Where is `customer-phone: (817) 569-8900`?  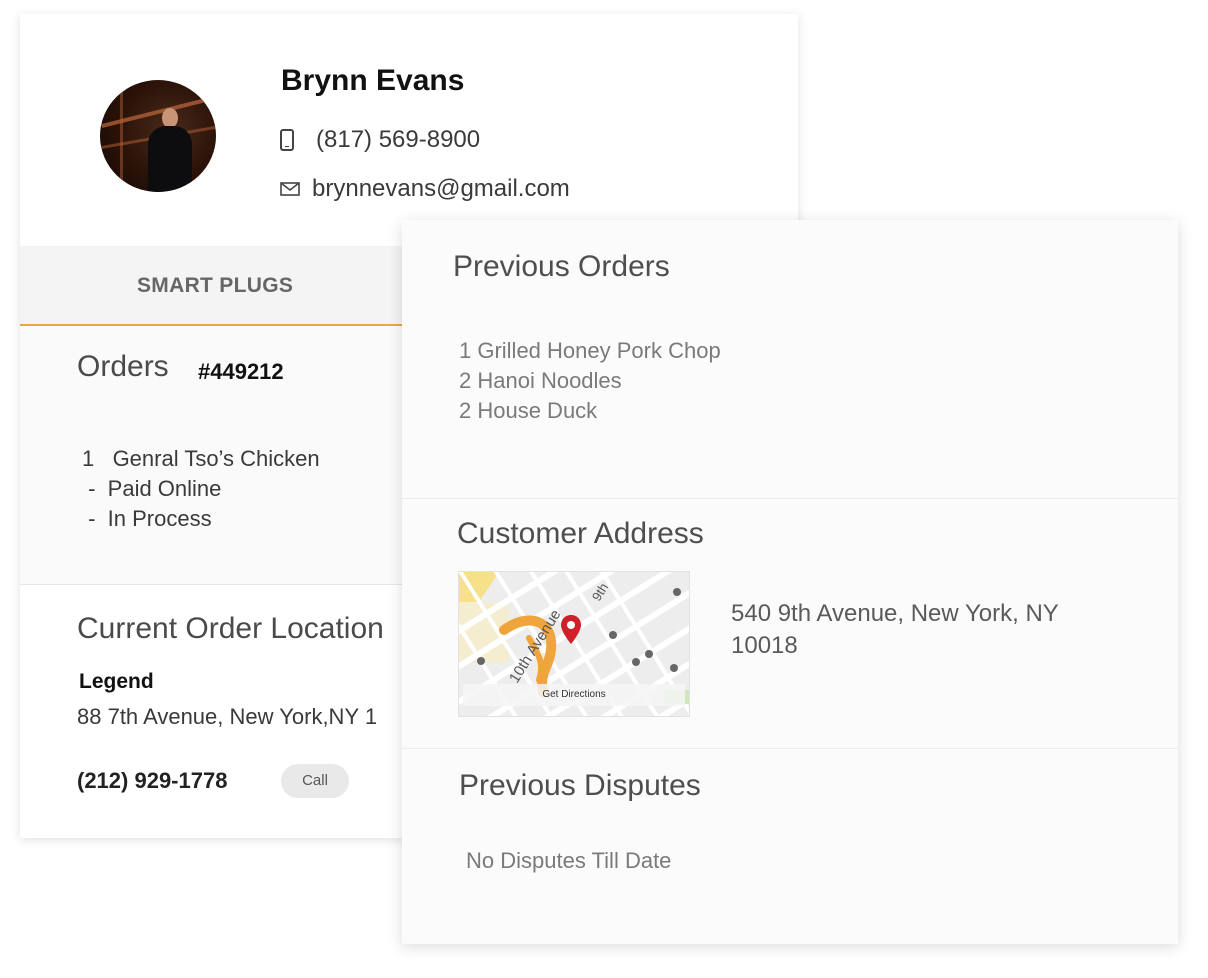
customer-phone: (817) 569-8900 is located at coordinates (398, 140).